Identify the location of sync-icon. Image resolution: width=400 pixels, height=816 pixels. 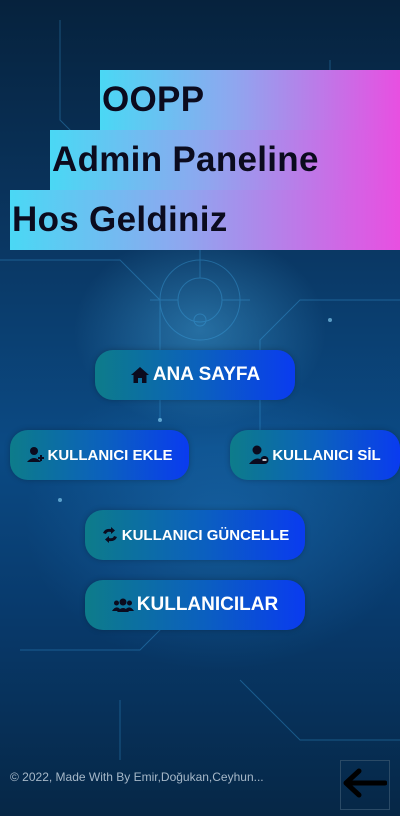
(110, 535).